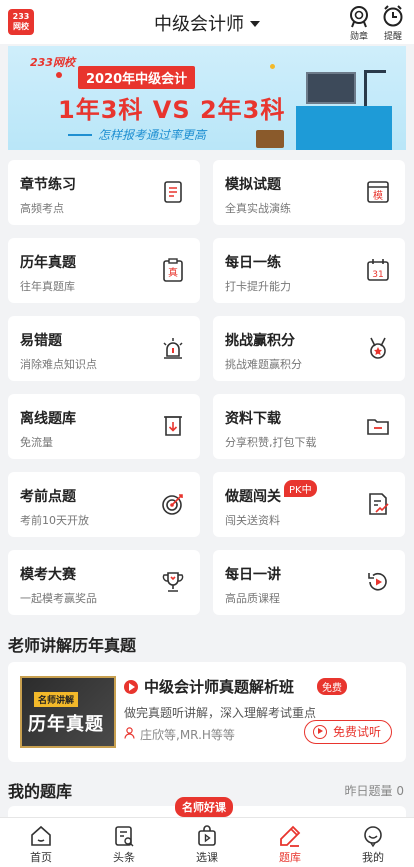 This screenshot has height=867, width=414. Describe the element at coordinates (72, 645) in the screenshot. I see `section-title-teacher: 老师讲解历年真题` at that location.